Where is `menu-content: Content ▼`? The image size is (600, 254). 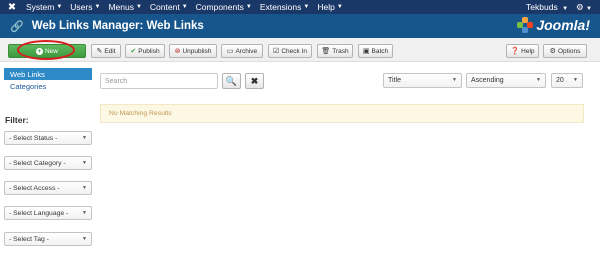 menu-content: Content ▼ is located at coordinates (169, 7).